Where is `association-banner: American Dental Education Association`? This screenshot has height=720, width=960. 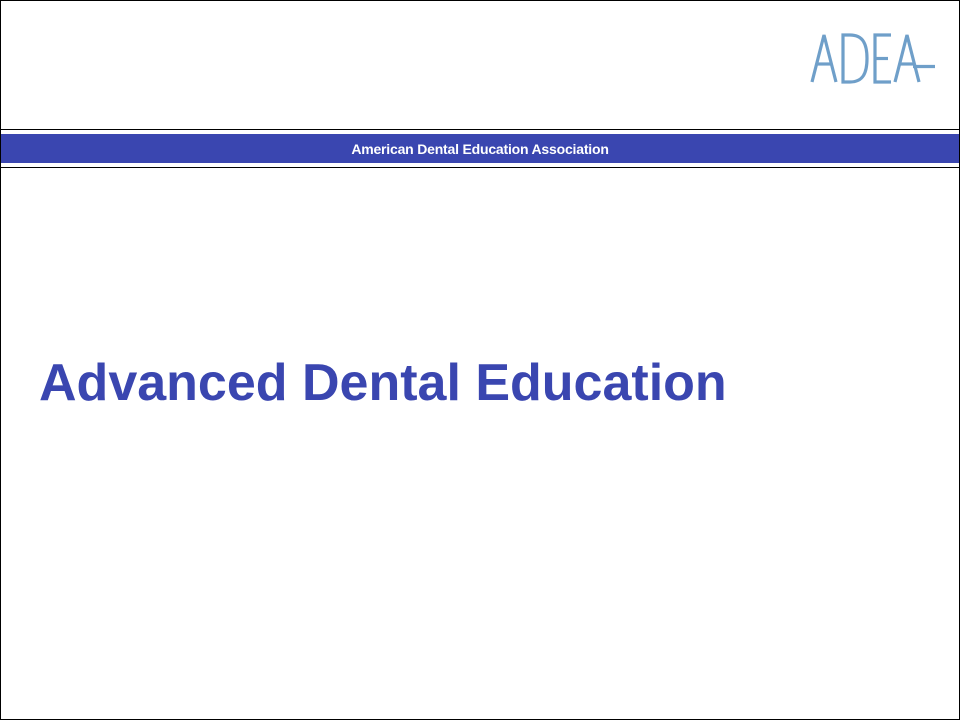
association-banner: American Dental Education Association is located at coordinates (480, 148).